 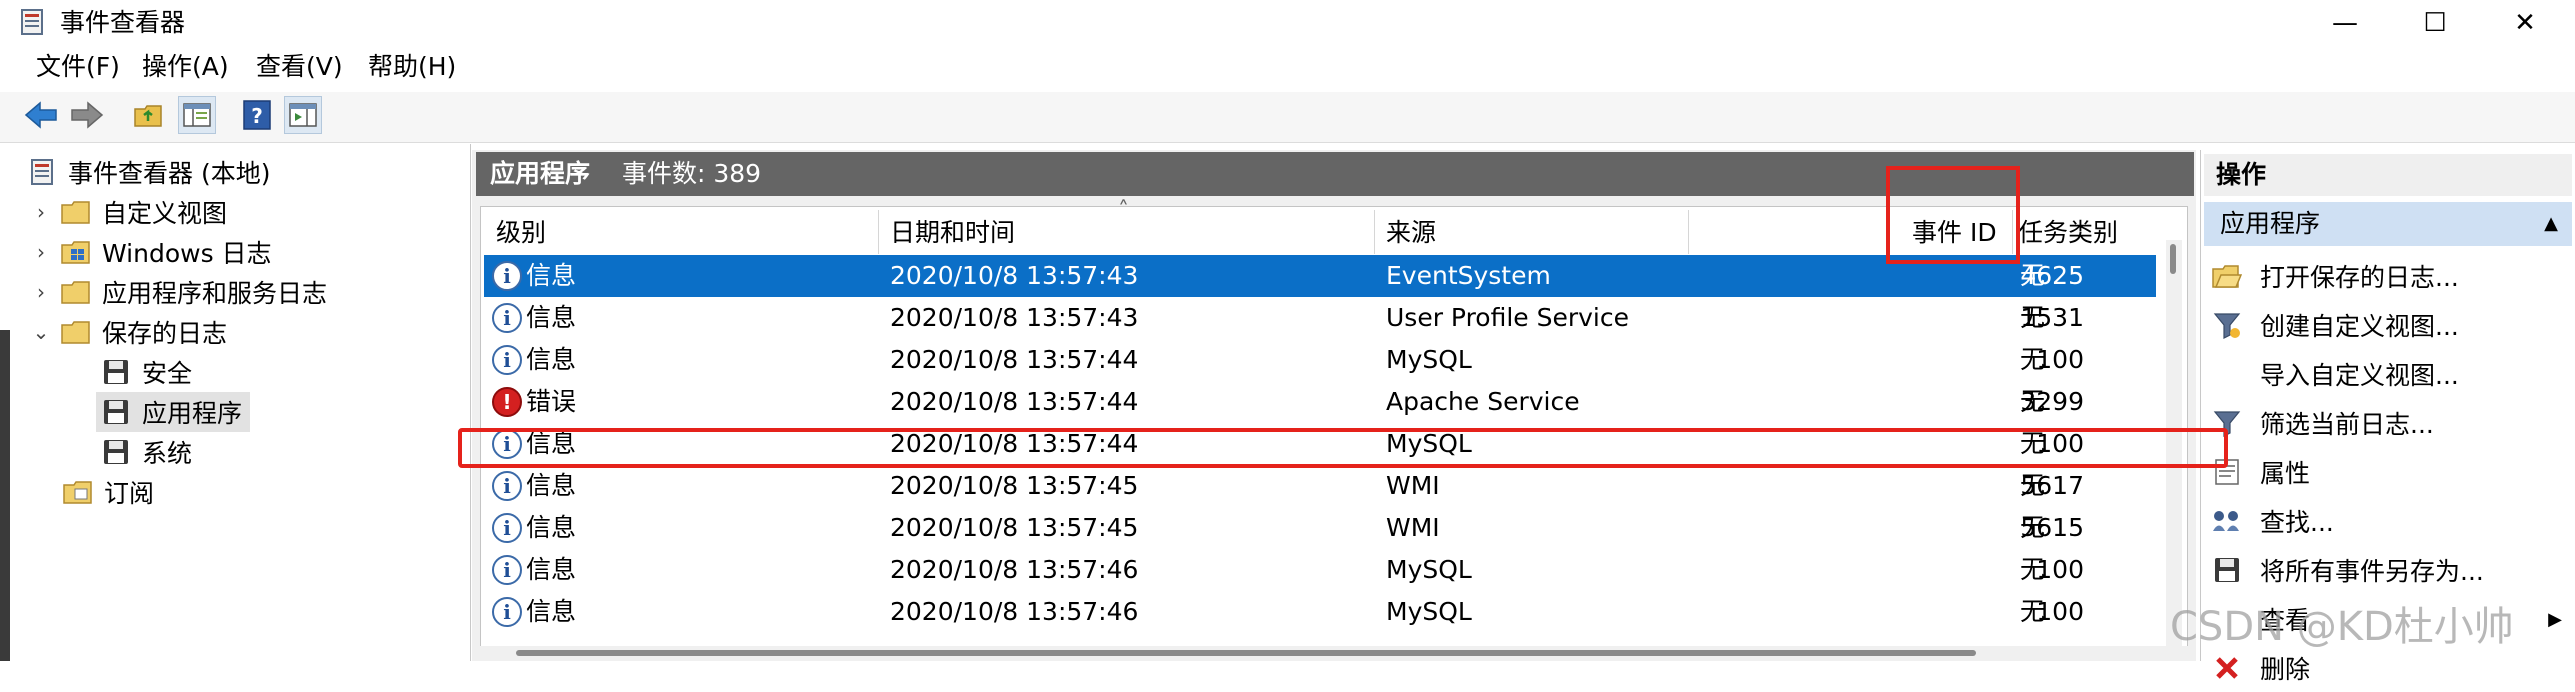 What do you see at coordinates (2345, 23) in the screenshot?
I see `minimize-button: —` at bounding box center [2345, 23].